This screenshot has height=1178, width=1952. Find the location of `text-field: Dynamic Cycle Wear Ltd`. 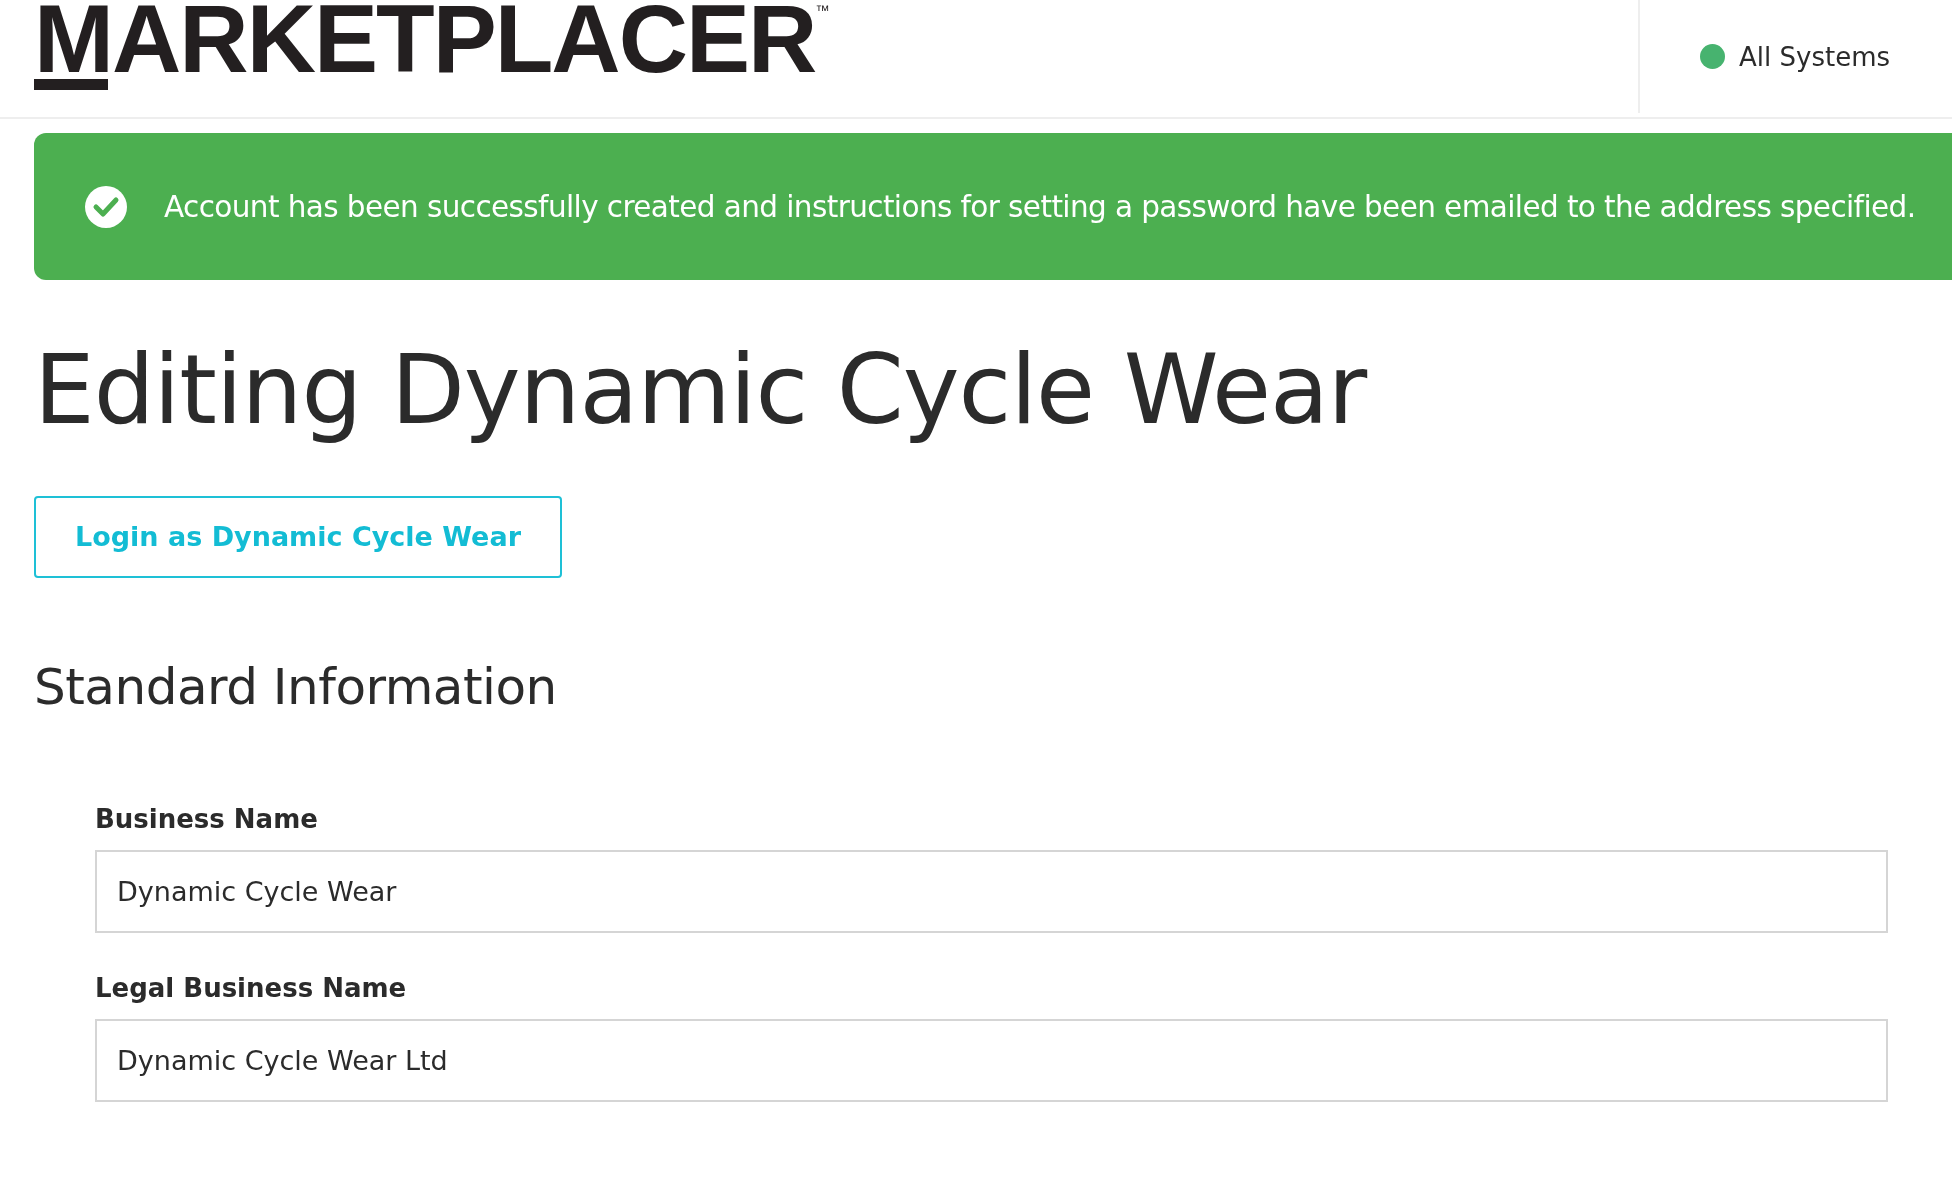

text-field: Dynamic Cycle Wear Ltd is located at coordinates (991, 1060).